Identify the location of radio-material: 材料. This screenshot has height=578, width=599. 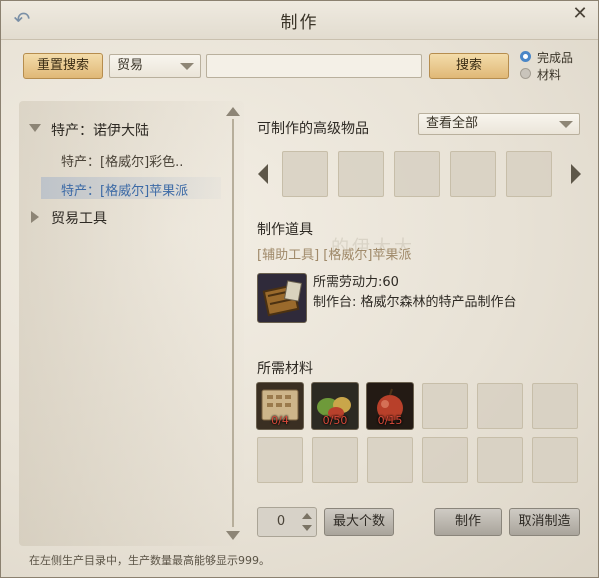
(555, 74).